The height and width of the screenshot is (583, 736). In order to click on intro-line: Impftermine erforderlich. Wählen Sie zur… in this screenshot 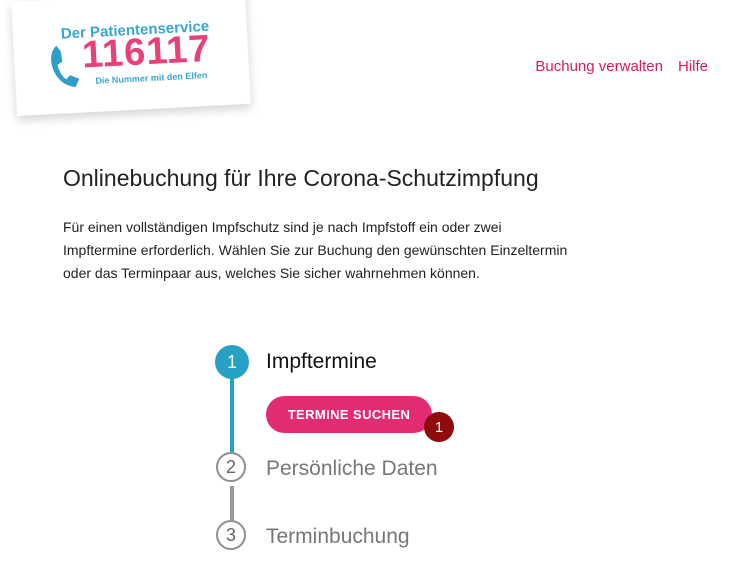, I will do `click(315, 250)`.